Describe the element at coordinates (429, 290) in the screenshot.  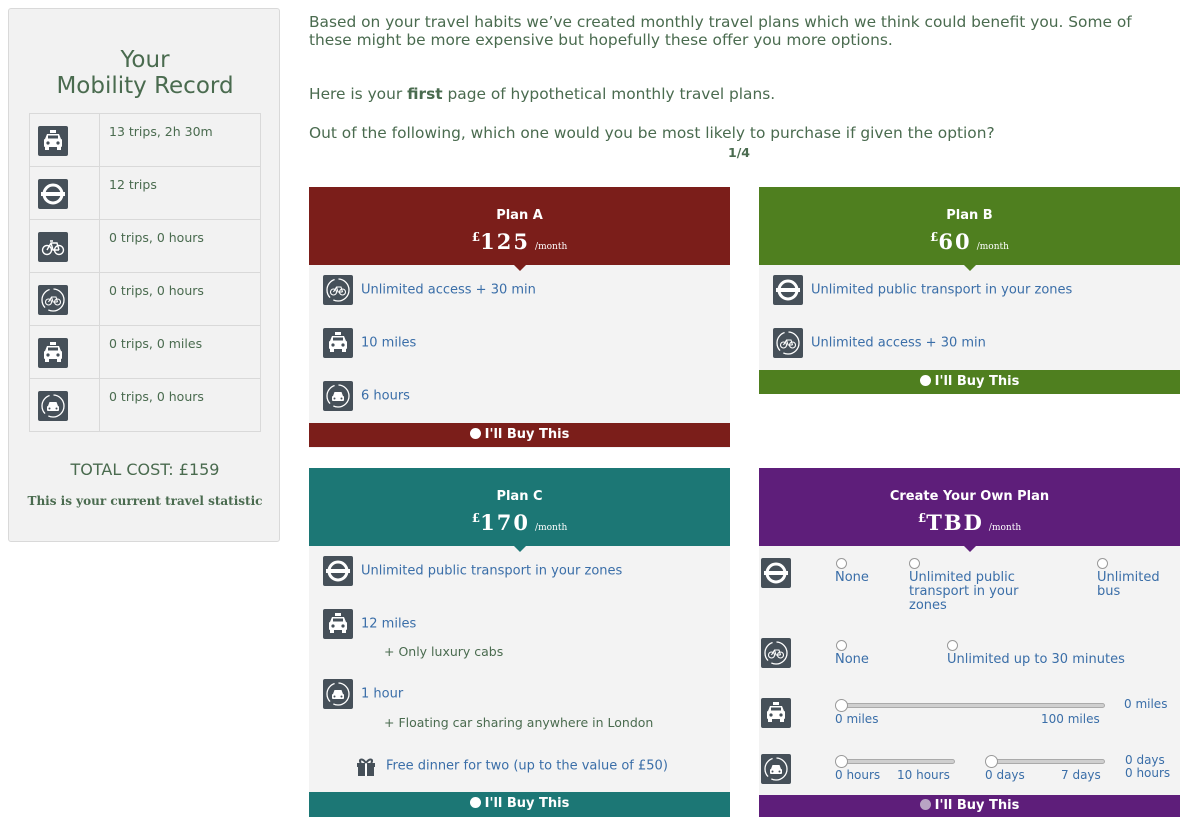
I see `plan-a-row-bike: Unlimited access + 30 min` at that location.